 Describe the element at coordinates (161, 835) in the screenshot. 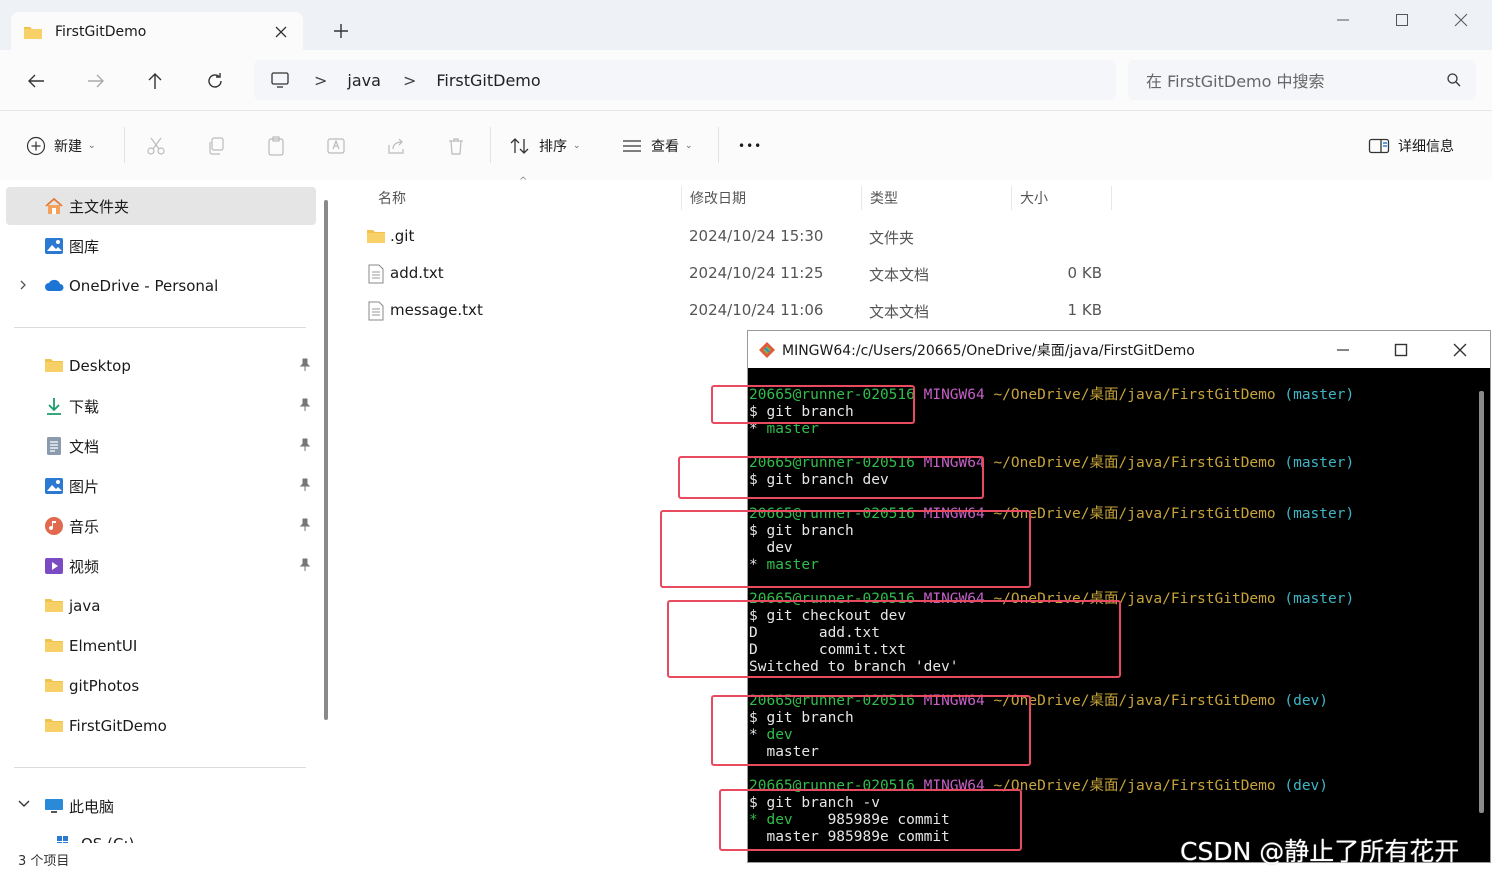

I see `sidebar-item-os-drive: OS (C:)` at that location.